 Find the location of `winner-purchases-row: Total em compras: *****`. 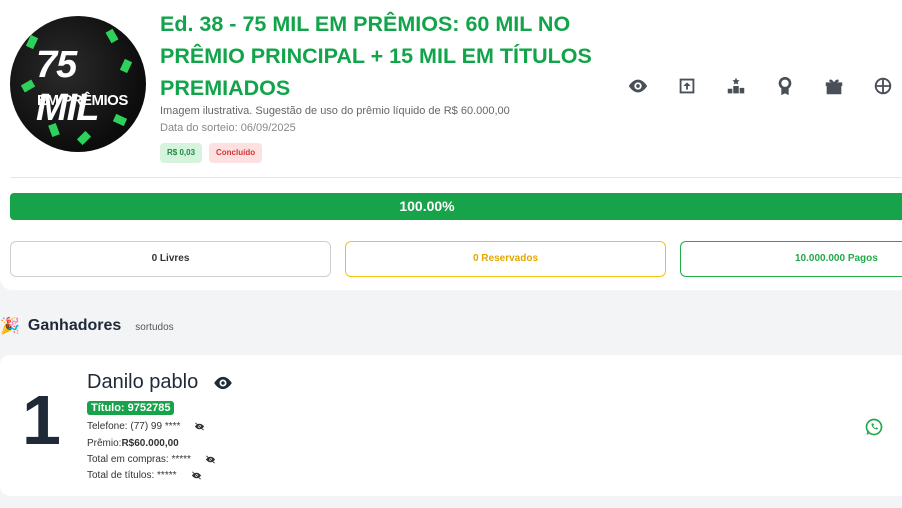

winner-purchases-row: Total em compras: ***** is located at coordinates (151, 459).